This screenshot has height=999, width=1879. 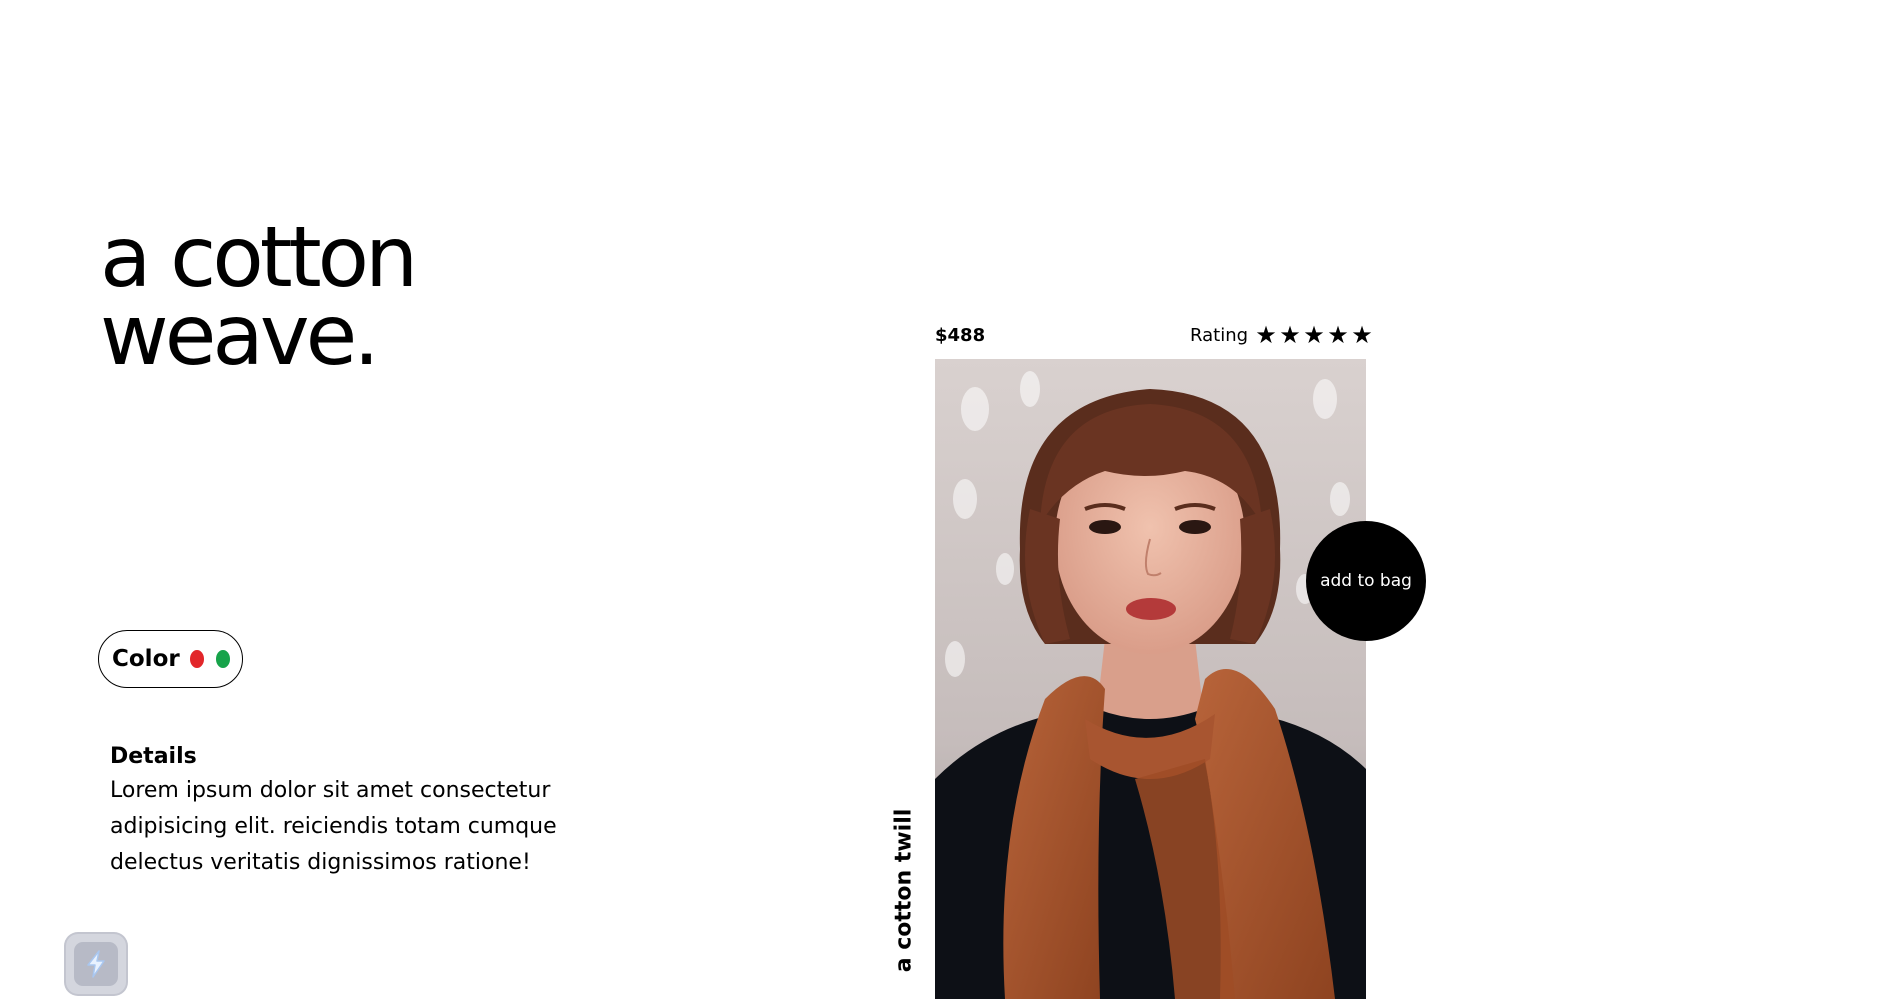 I want to click on color-selector: Color, so click(x=170, y=659).